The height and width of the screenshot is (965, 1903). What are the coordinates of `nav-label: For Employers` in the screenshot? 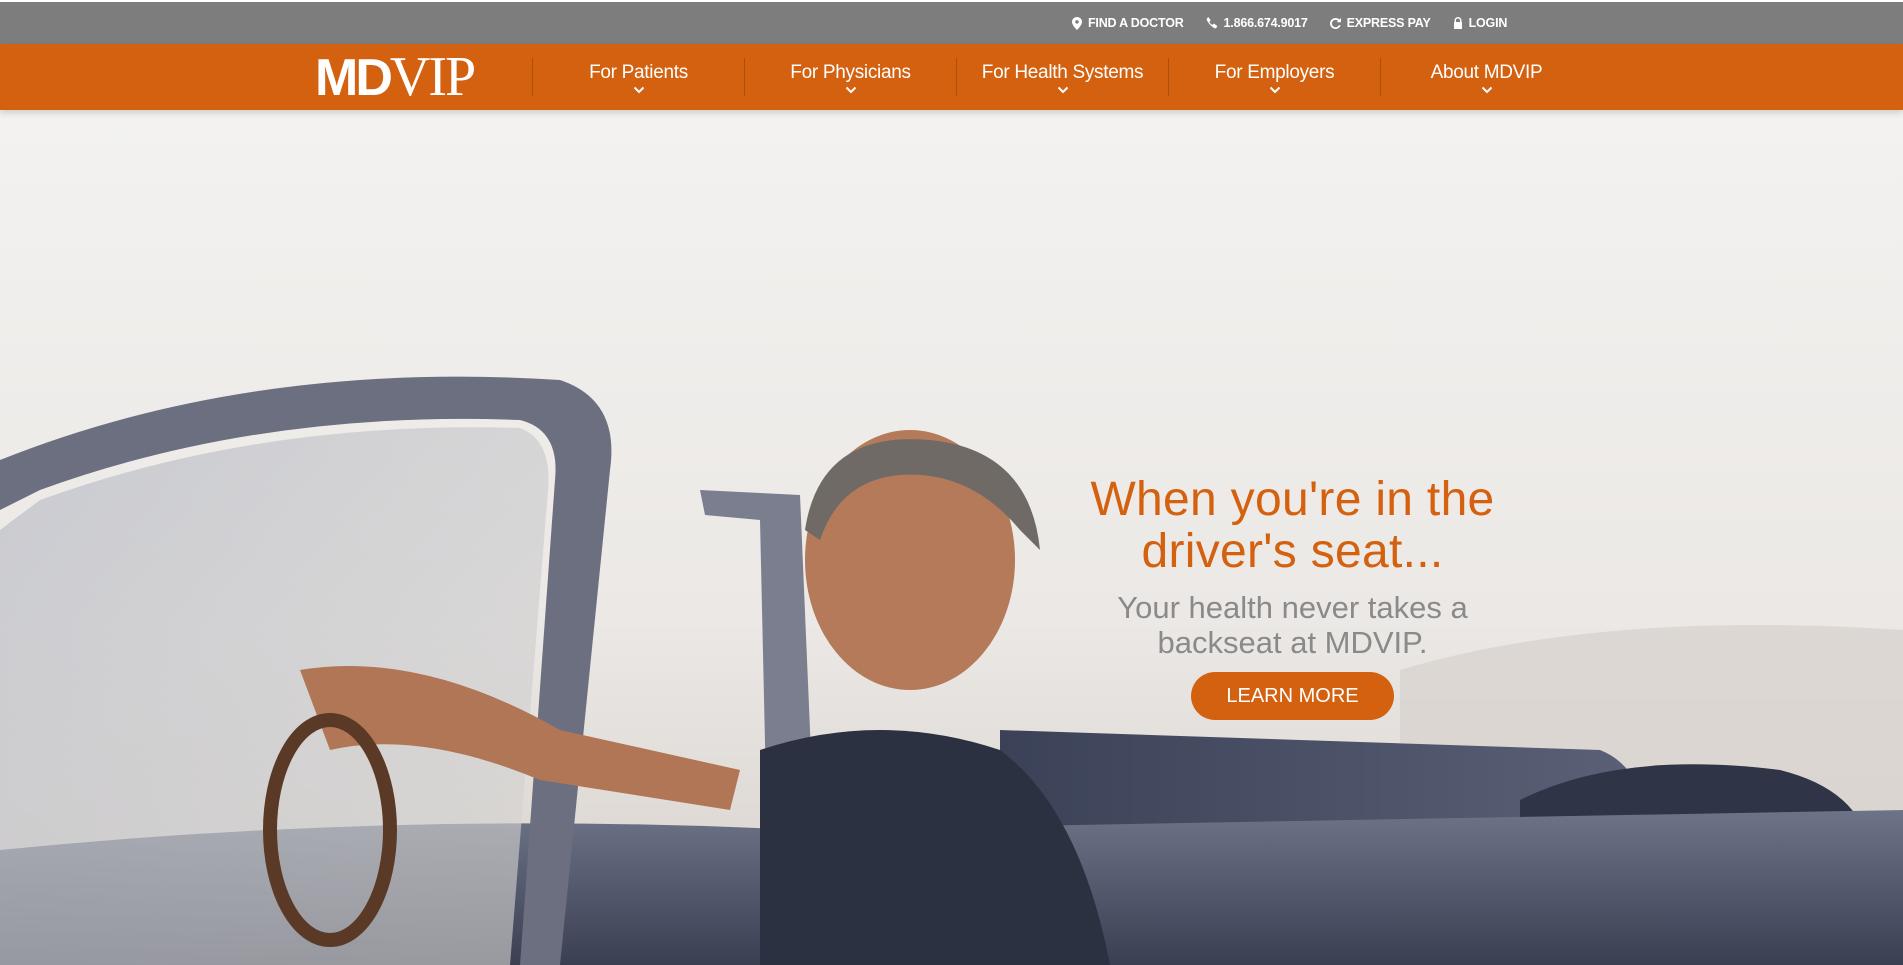 It's located at (1274, 72).